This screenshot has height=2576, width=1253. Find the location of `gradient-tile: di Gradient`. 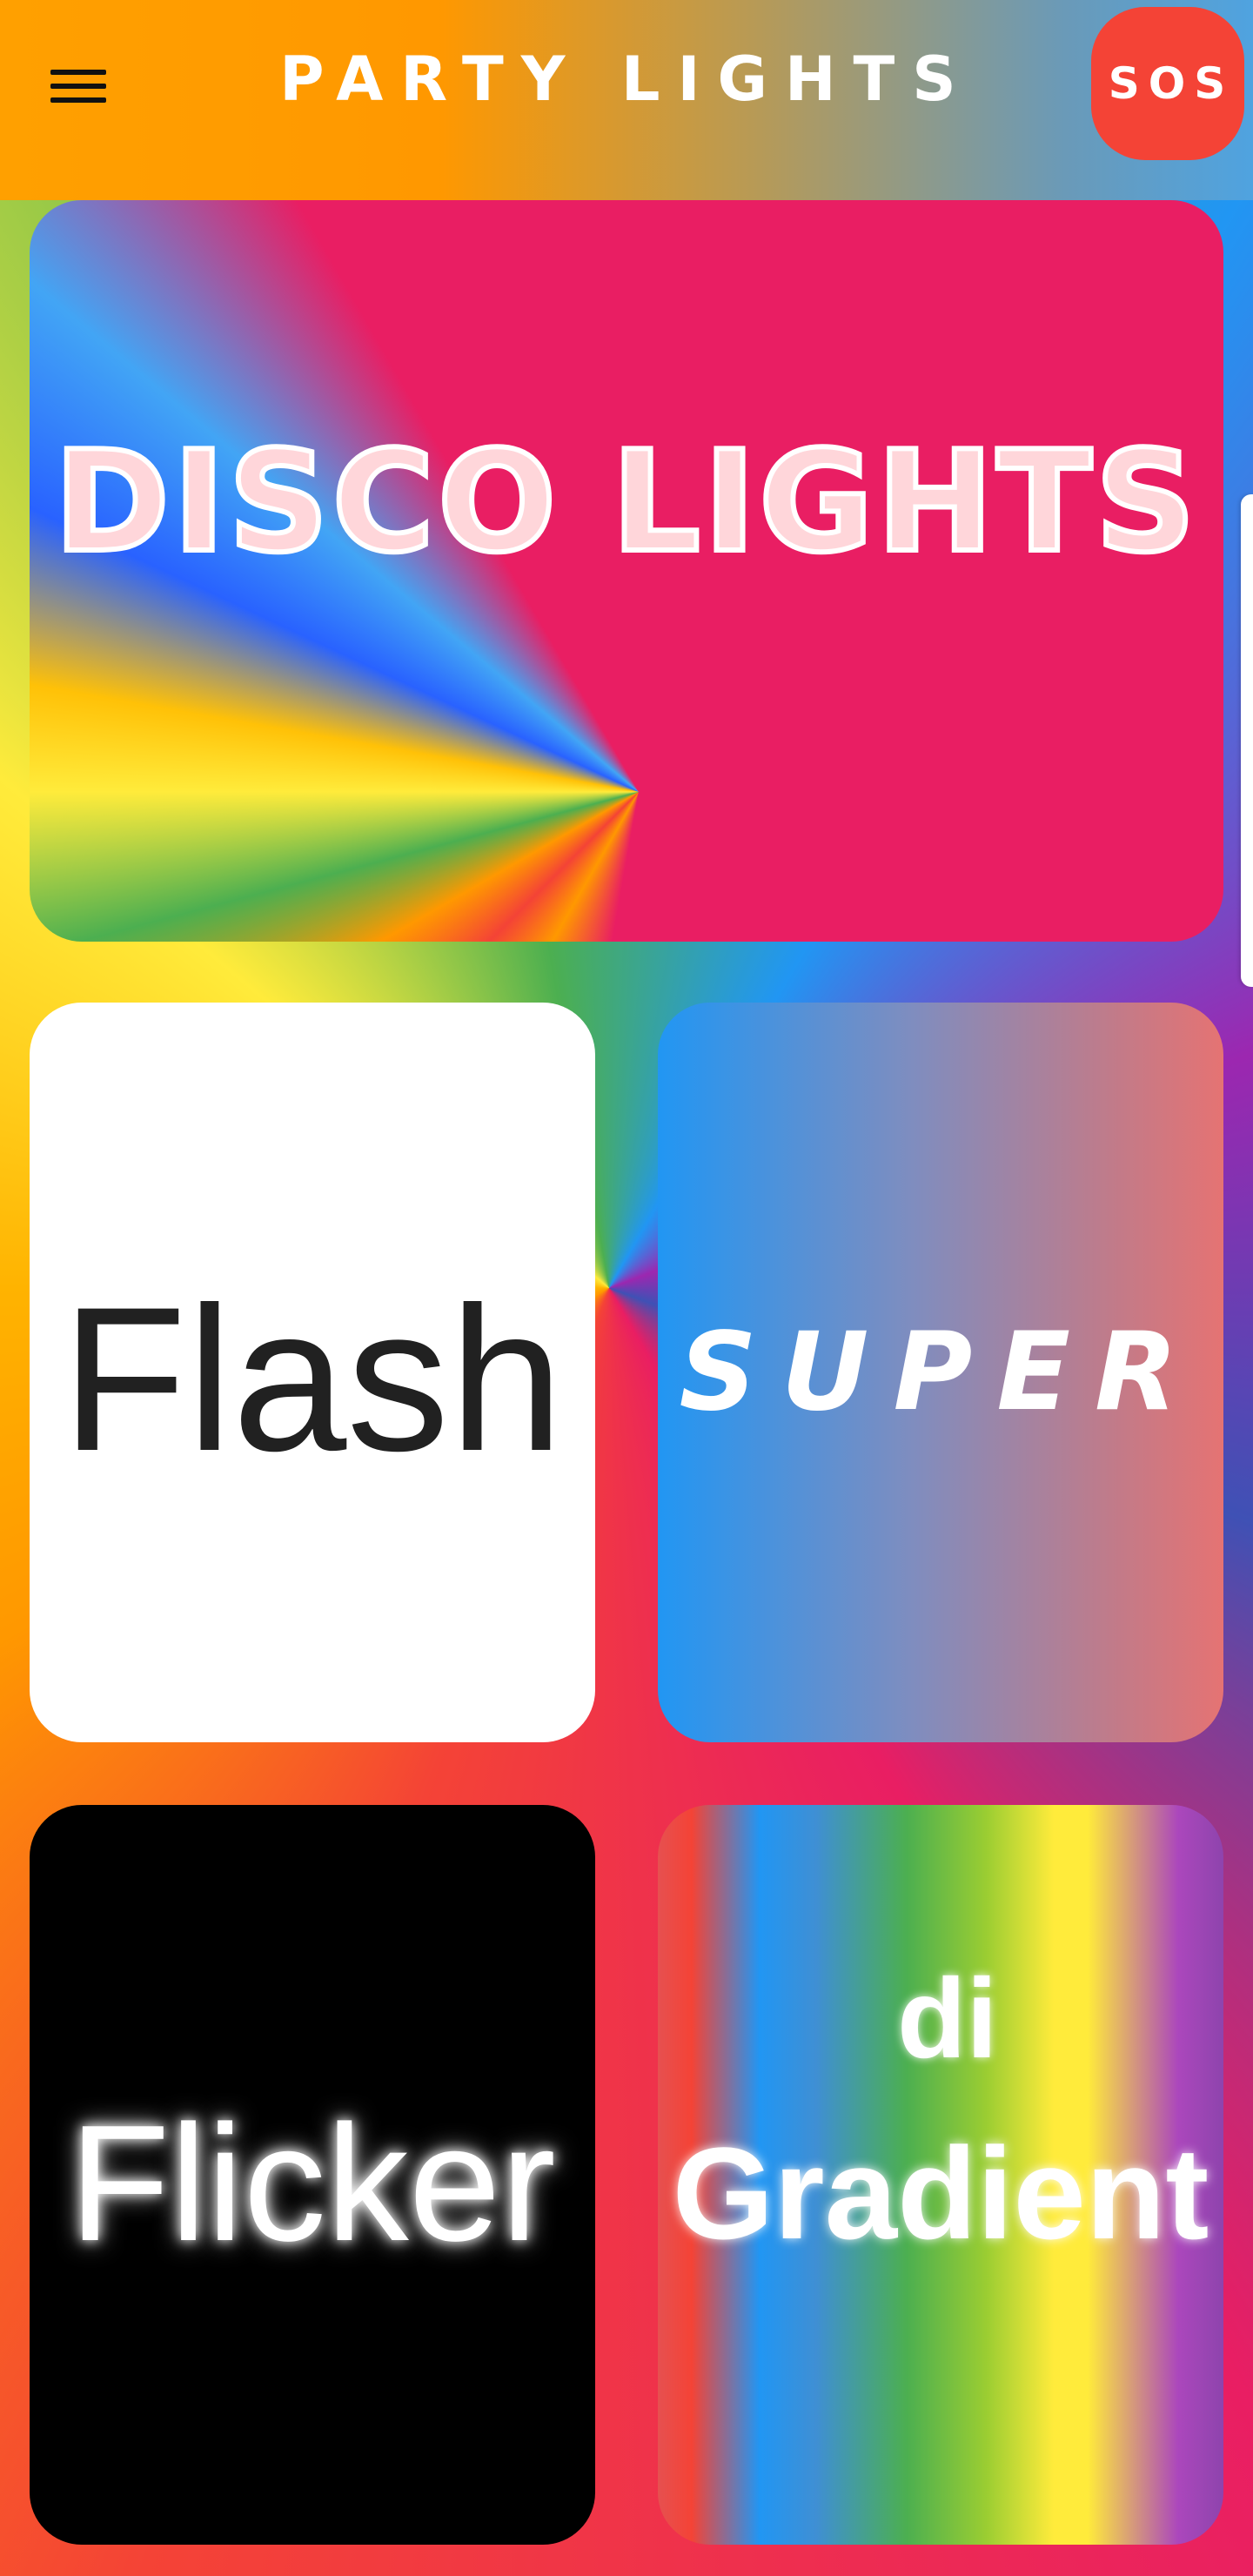

gradient-tile: di Gradient is located at coordinates (940, 2175).